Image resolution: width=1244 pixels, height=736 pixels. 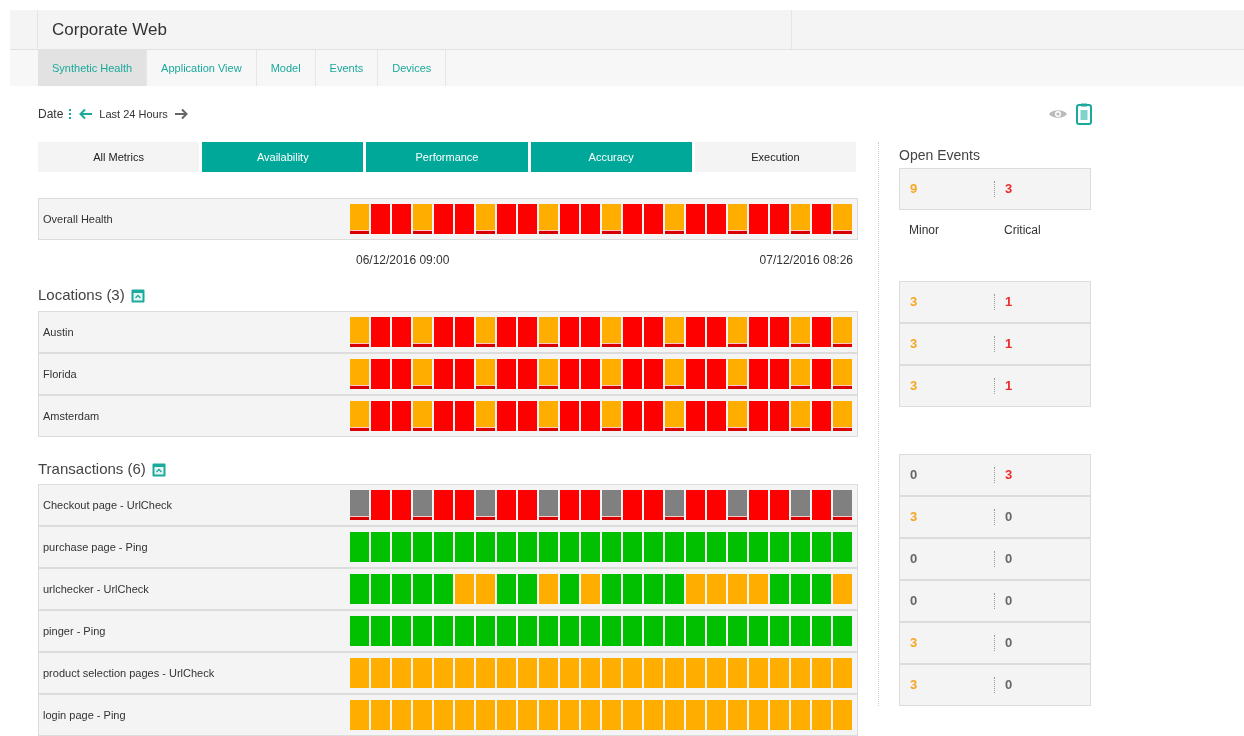 What do you see at coordinates (129, 673) in the screenshot?
I see `row-label: product selection pages - UrlCheck` at bounding box center [129, 673].